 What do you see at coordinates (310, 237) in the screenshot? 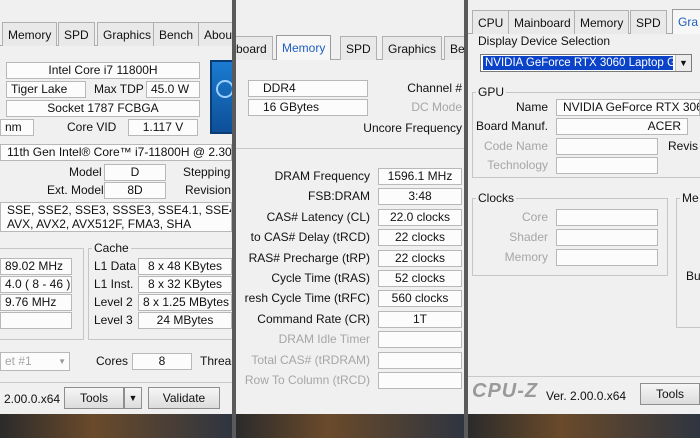
I see `timing-label: to CAS# Delay (tRCD)` at bounding box center [310, 237].